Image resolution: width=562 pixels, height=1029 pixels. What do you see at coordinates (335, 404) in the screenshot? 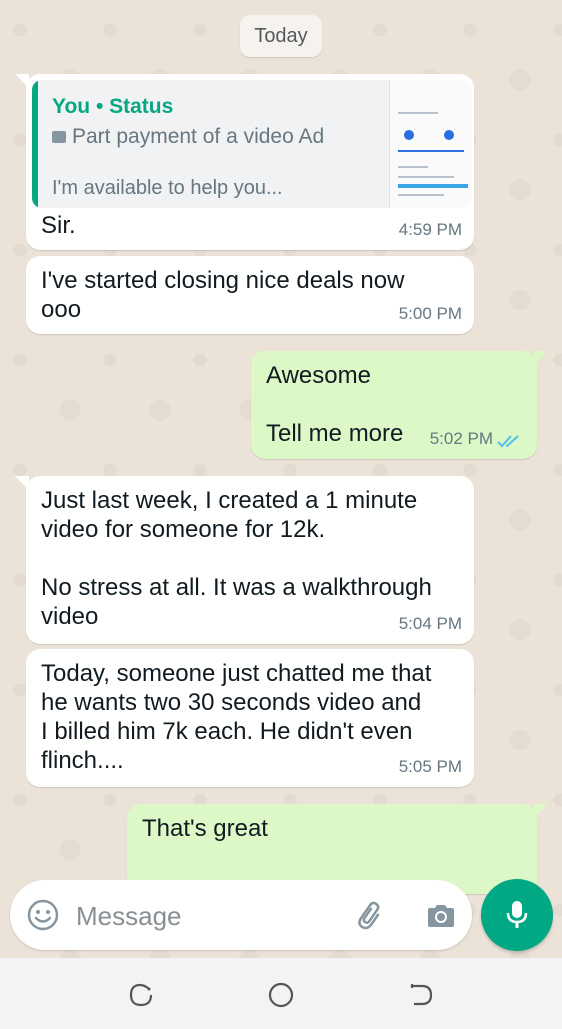
I see `message-text: Awesome Tell me more` at bounding box center [335, 404].